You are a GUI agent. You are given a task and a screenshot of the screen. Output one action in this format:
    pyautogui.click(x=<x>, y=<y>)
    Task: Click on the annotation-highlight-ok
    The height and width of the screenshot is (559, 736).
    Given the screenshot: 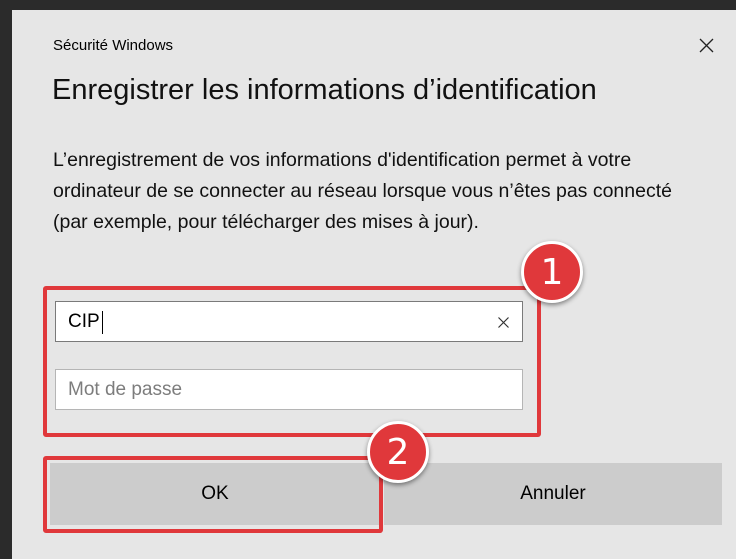 What is the action you would take?
    pyautogui.click(x=213, y=494)
    